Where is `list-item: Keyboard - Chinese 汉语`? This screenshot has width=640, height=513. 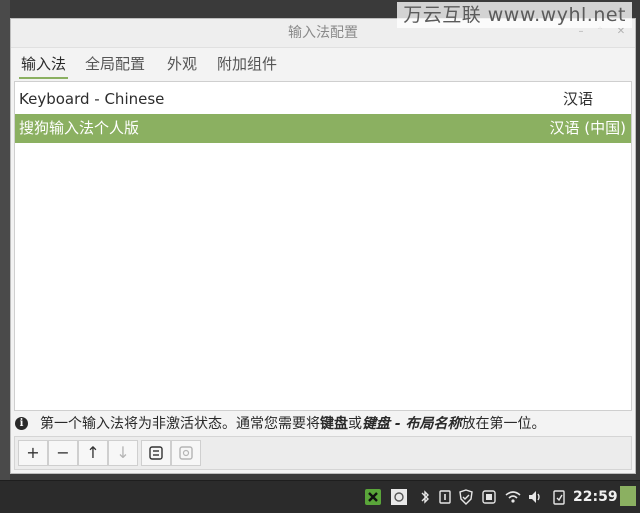
list-item: Keyboard - Chinese 汉语 is located at coordinates (323, 99).